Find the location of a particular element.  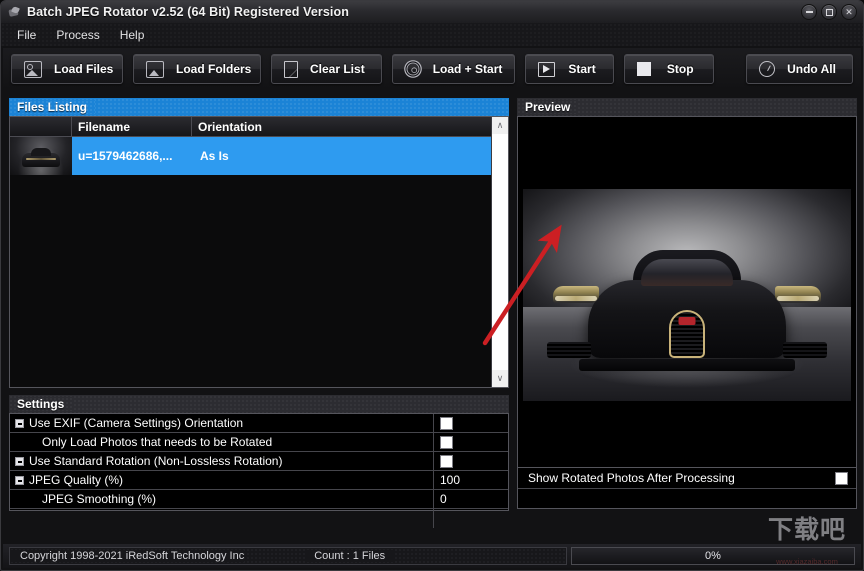

watermark-text: 下载吧 is located at coordinates (806, 529).